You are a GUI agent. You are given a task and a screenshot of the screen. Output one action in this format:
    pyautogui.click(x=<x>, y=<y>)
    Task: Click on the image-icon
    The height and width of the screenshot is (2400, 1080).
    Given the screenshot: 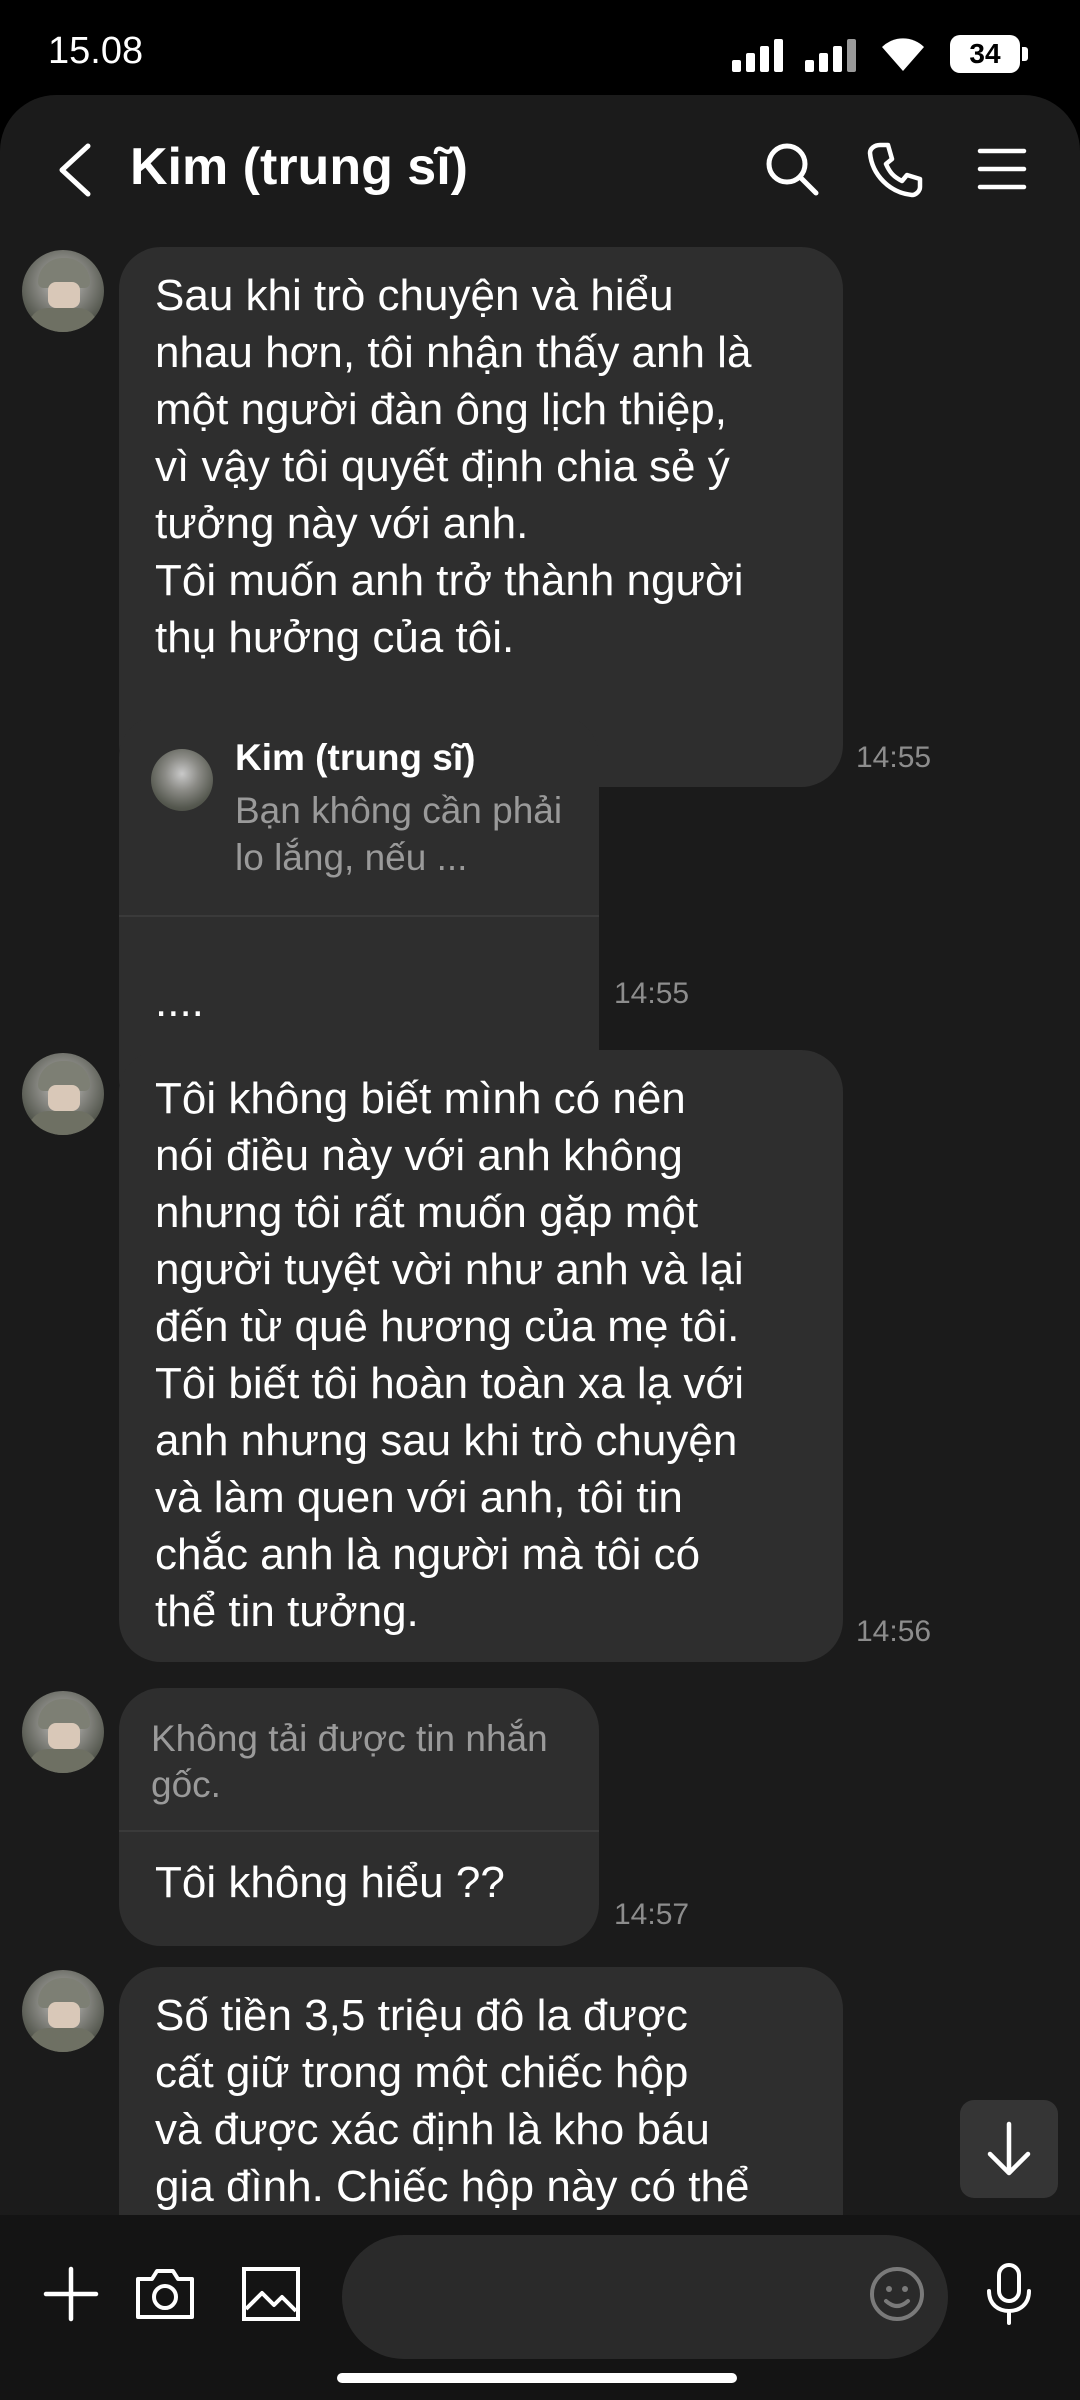 What is the action you would take?
    pyautogui.click(x=271, y=2294)
    